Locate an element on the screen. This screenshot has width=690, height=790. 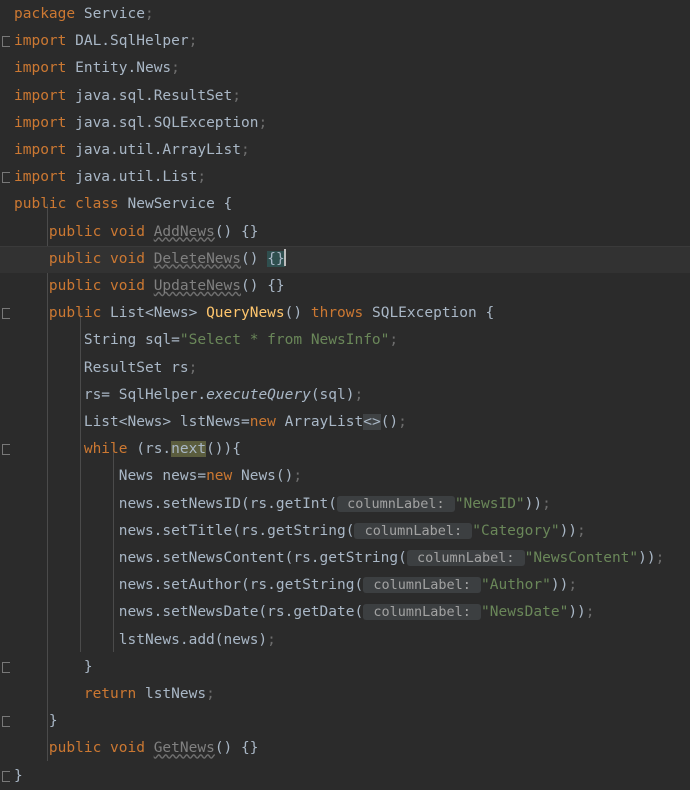
code-line: public class NewService { is located at coordinates (345, 204).